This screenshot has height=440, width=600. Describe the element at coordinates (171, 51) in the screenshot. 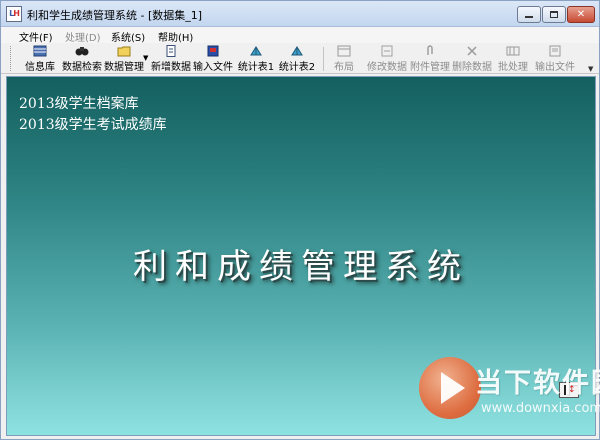

I see `new-document-icon` at that location.